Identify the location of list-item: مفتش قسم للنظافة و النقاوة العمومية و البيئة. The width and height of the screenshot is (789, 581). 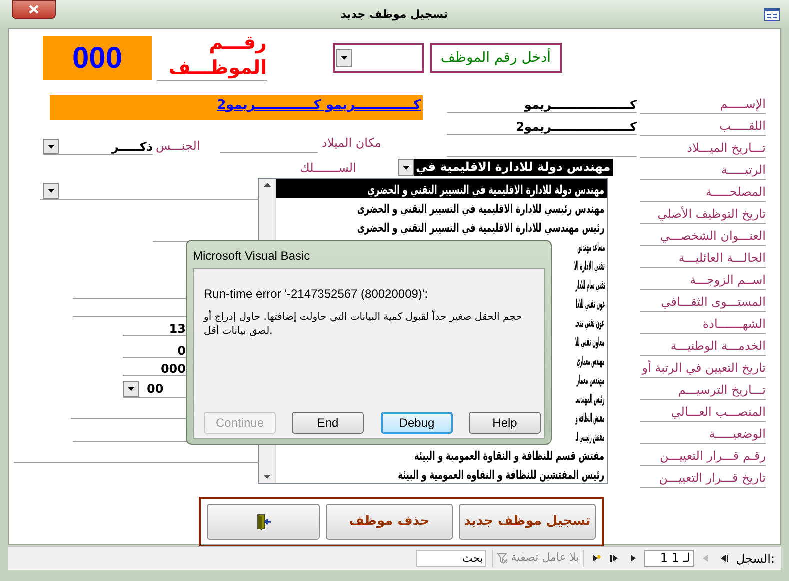
(441, 454).